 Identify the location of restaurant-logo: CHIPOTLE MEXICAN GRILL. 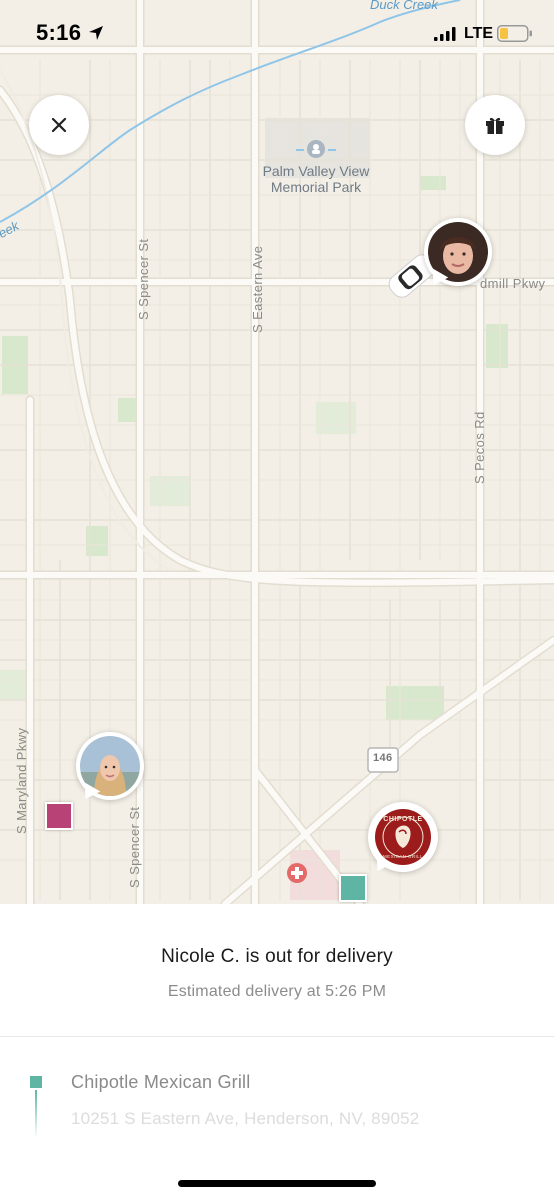
(403, 837).